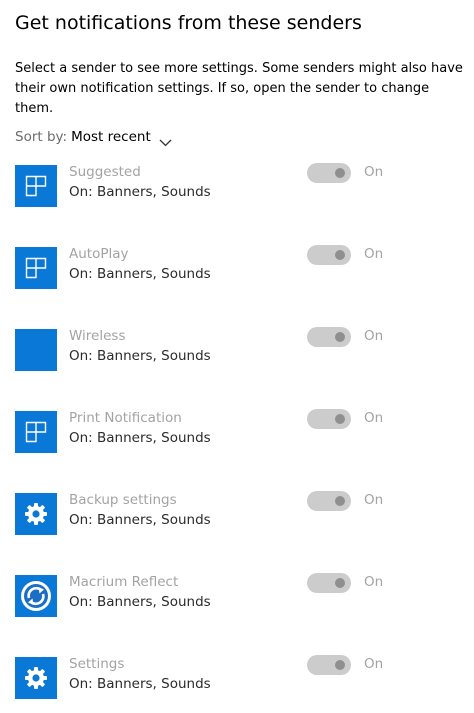 The height and width of the screenshot is (713, 474). Describe the element at coordinates (124, 582) in the screenshot. I see `sender-name: Macrium Reflect` at that location.